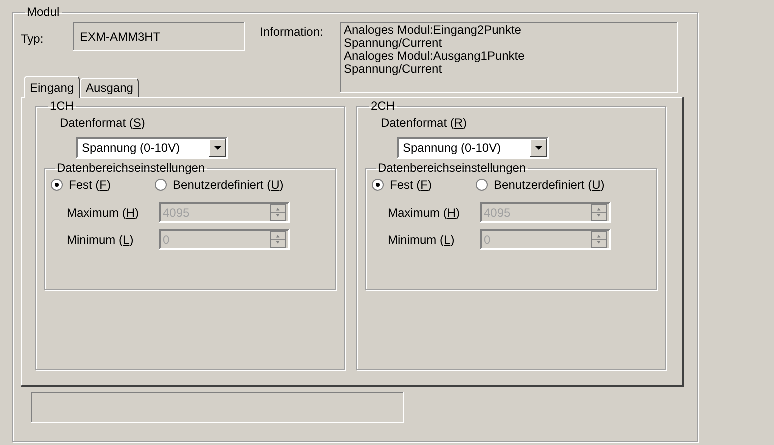 This screenshot has height=445, width=774. I want to click on information-field: Analoges Modul:Eingang2Punkte Spannung/Current Analoges Modul:Ausgang1Punkte Spannung/Current, so click(509, 57).